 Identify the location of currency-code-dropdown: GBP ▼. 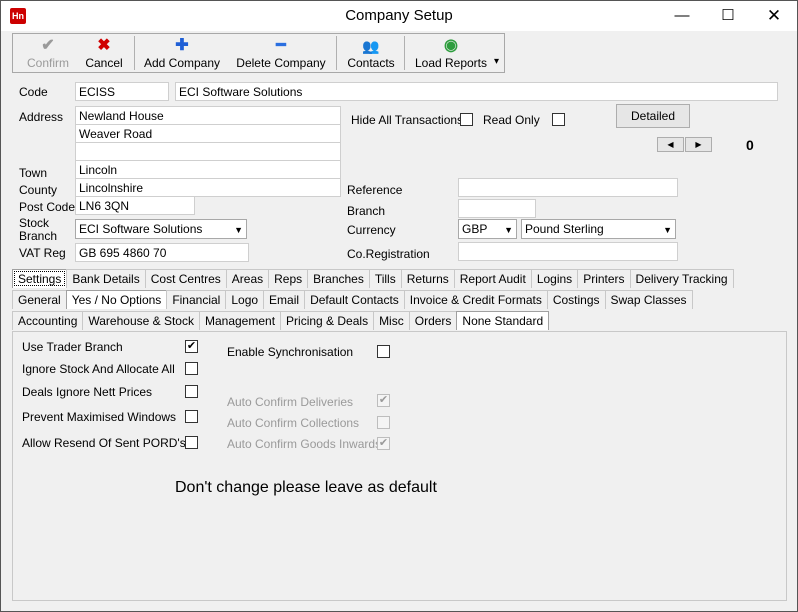
(487, 229).